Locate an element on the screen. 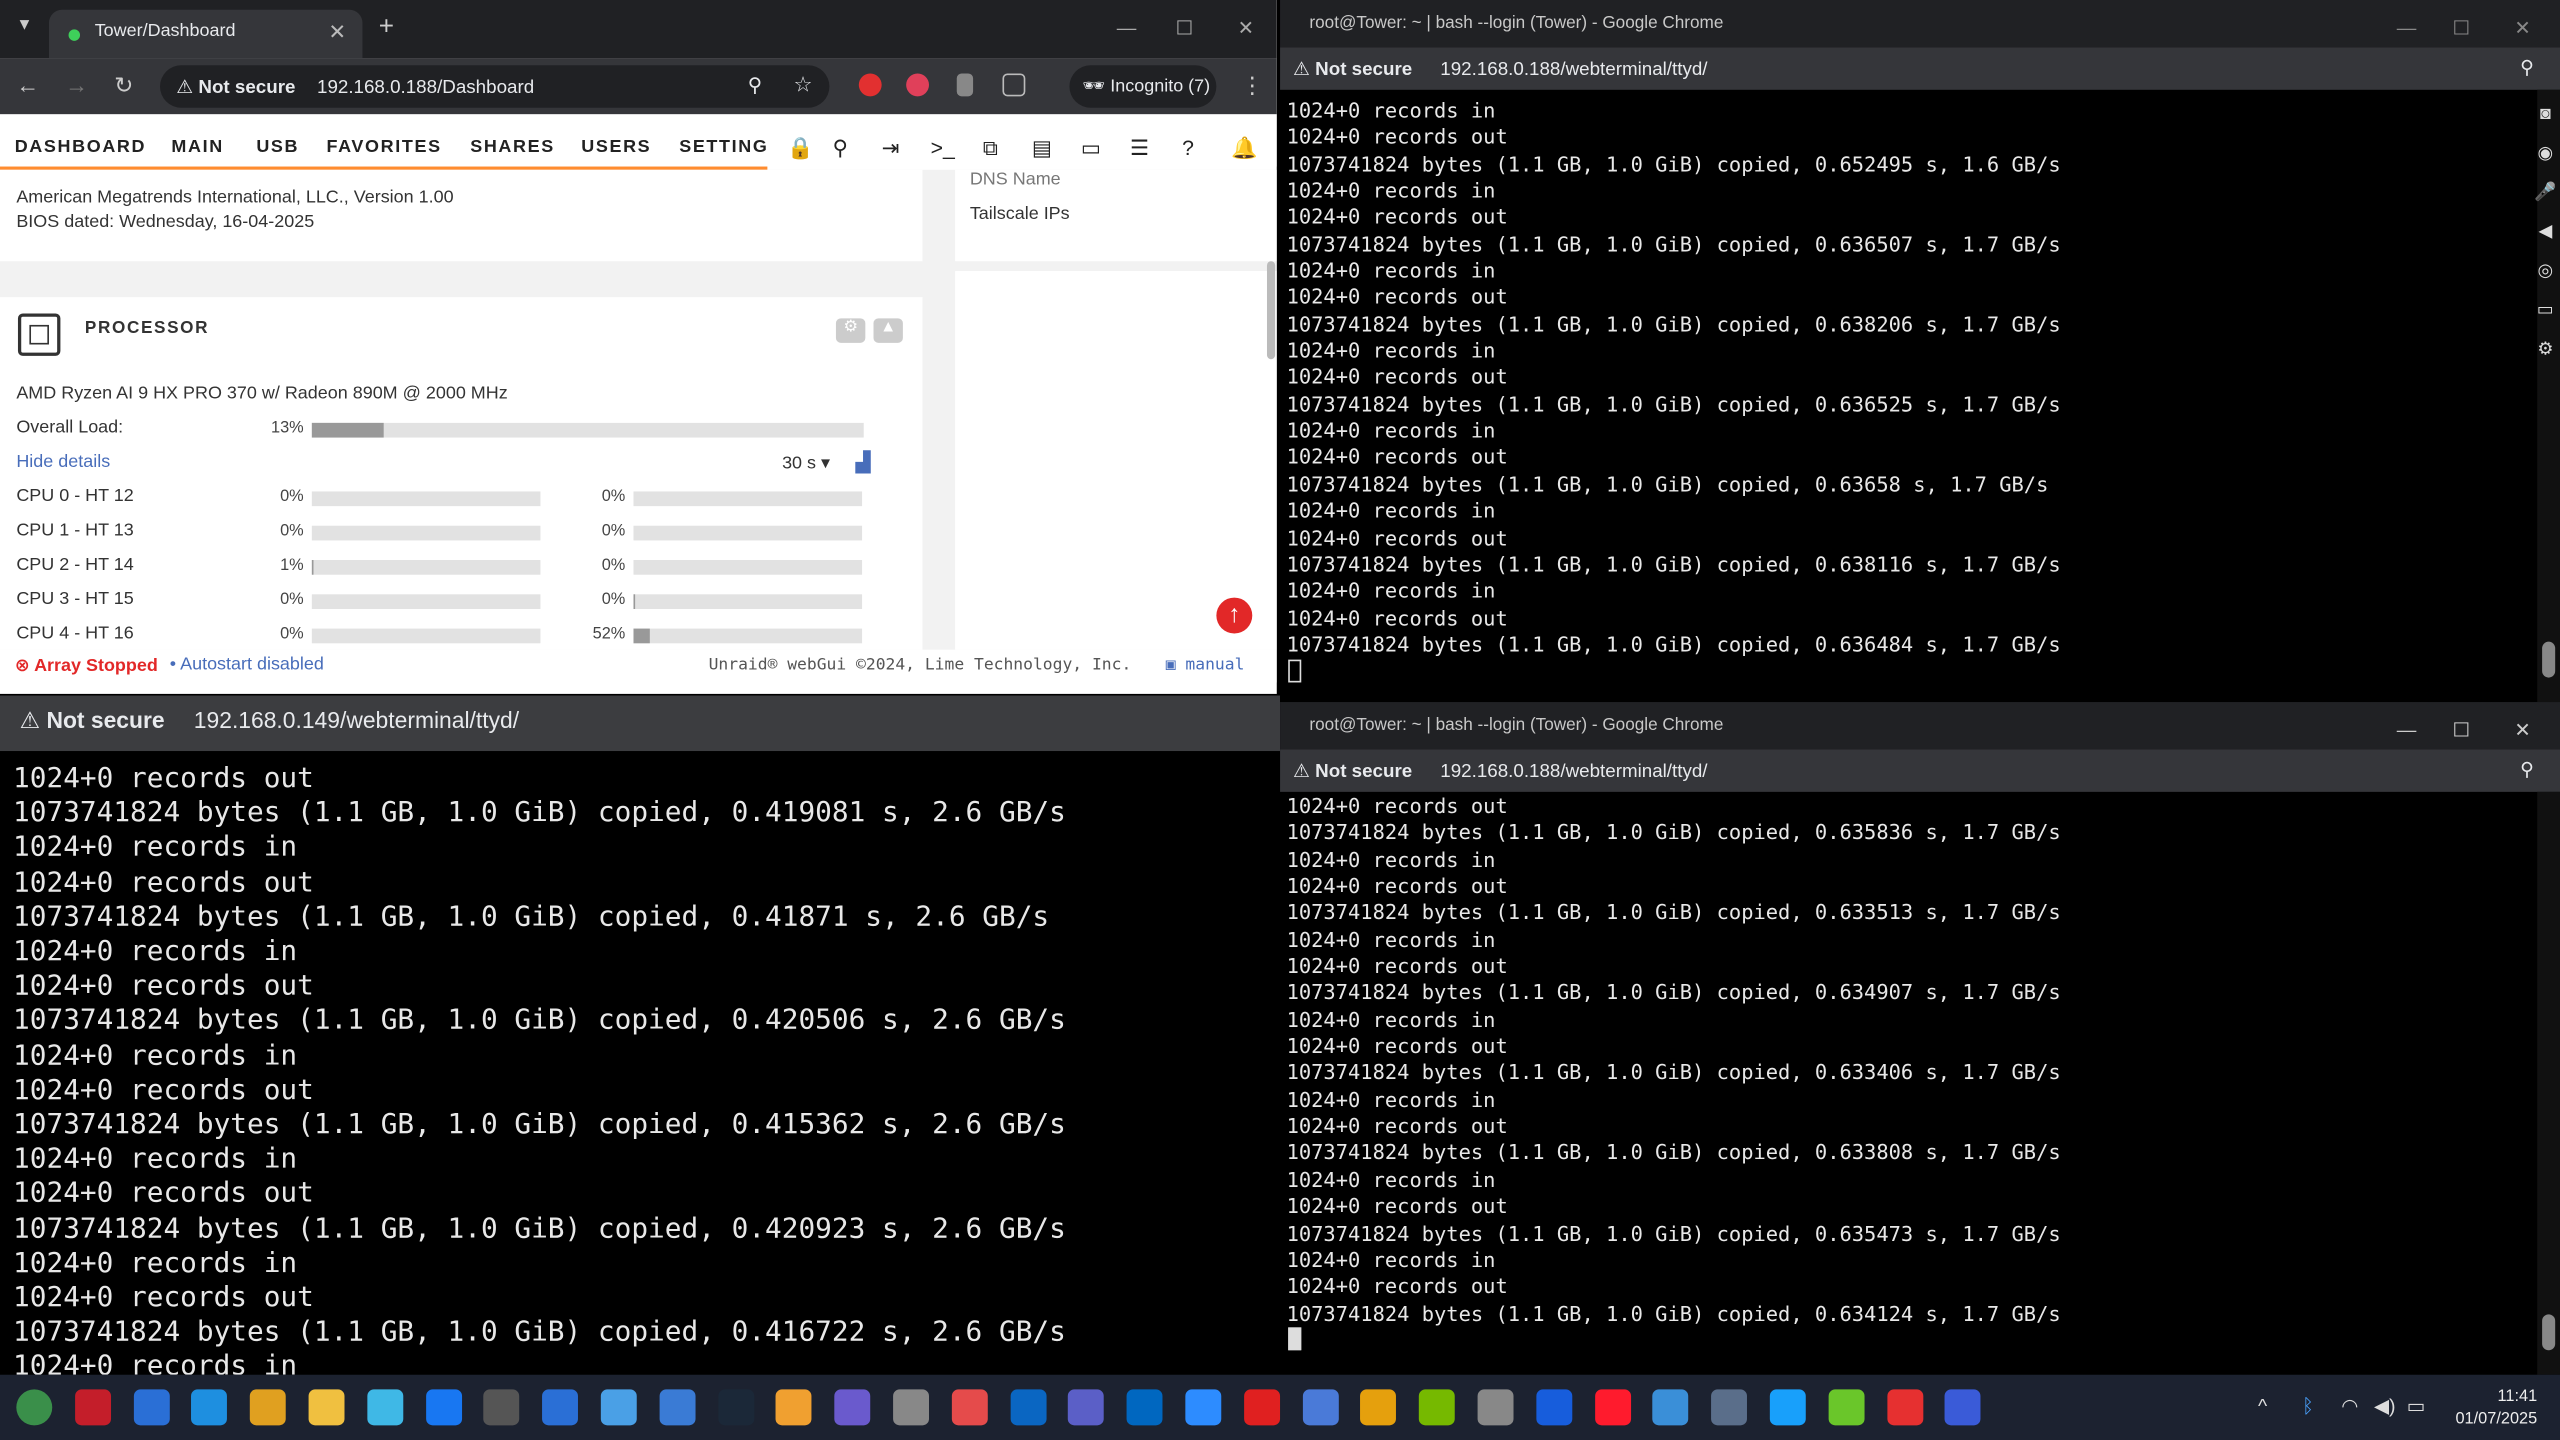 Image resolution: width=2560 pixels, height=1440 pixels. file-explorer-icon is located at coordinates (326, 1407).